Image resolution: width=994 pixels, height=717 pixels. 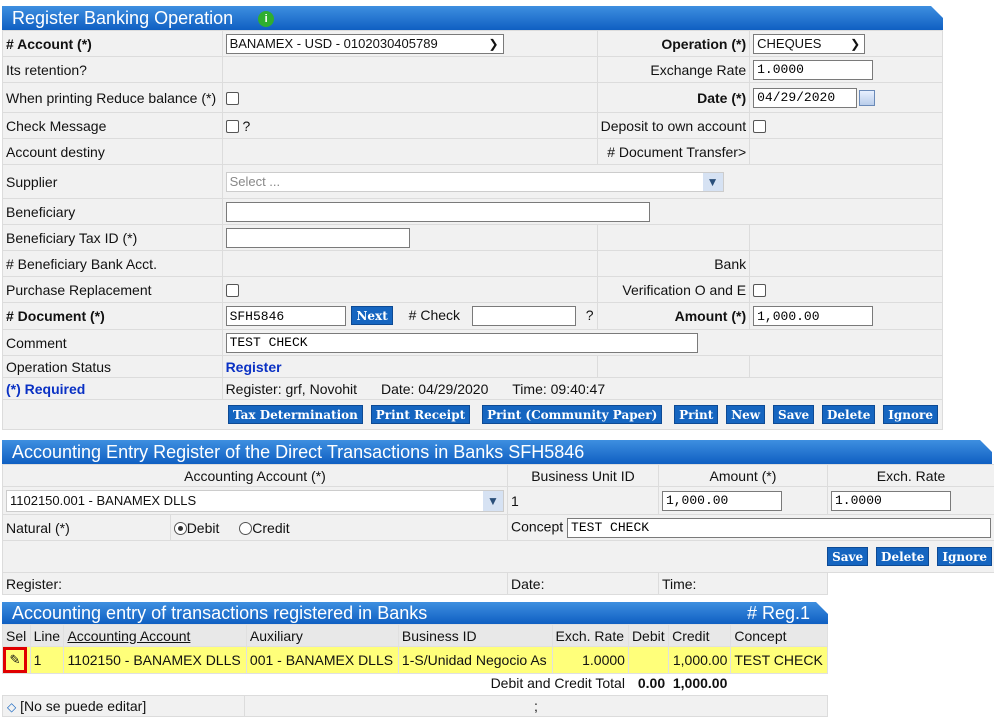 What do you see at coordinates (475, 660) in the screenshot?
I see `row-business: 1-S/Unidad Negocio As` at bounding box center [475, 660].